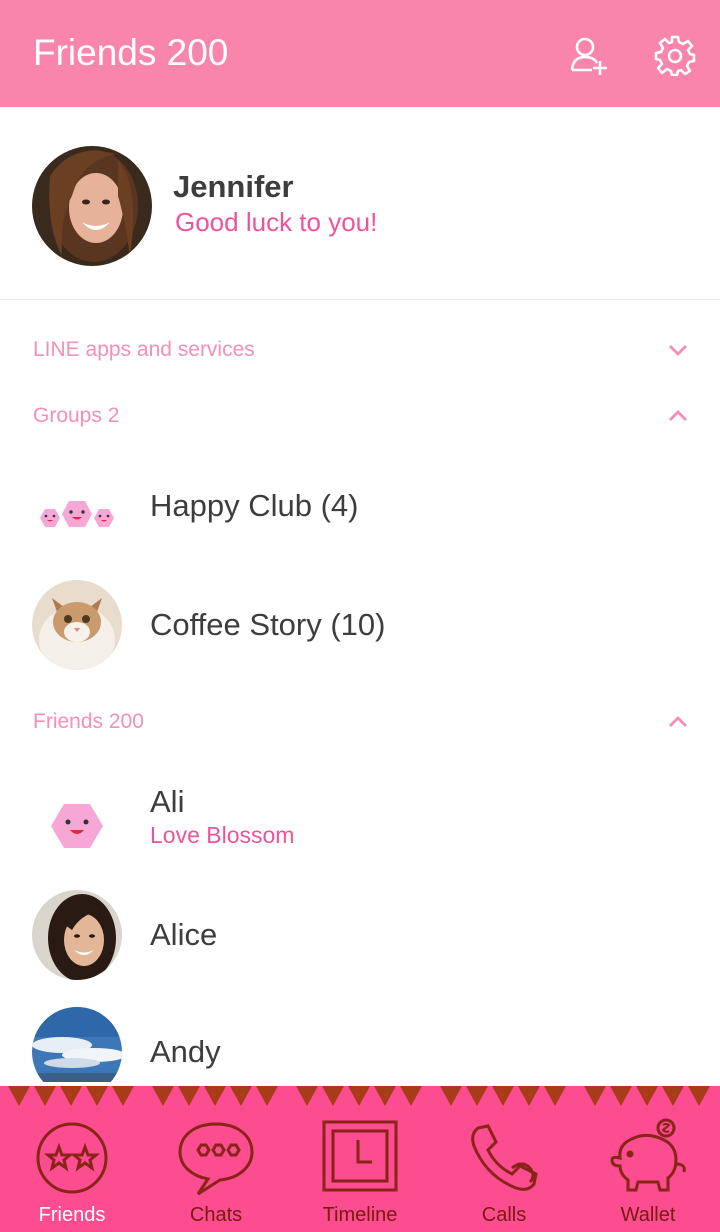  Describe the element at coordinates (77, 826) in the screenshot. I see `default-avatar-icon` at that location.